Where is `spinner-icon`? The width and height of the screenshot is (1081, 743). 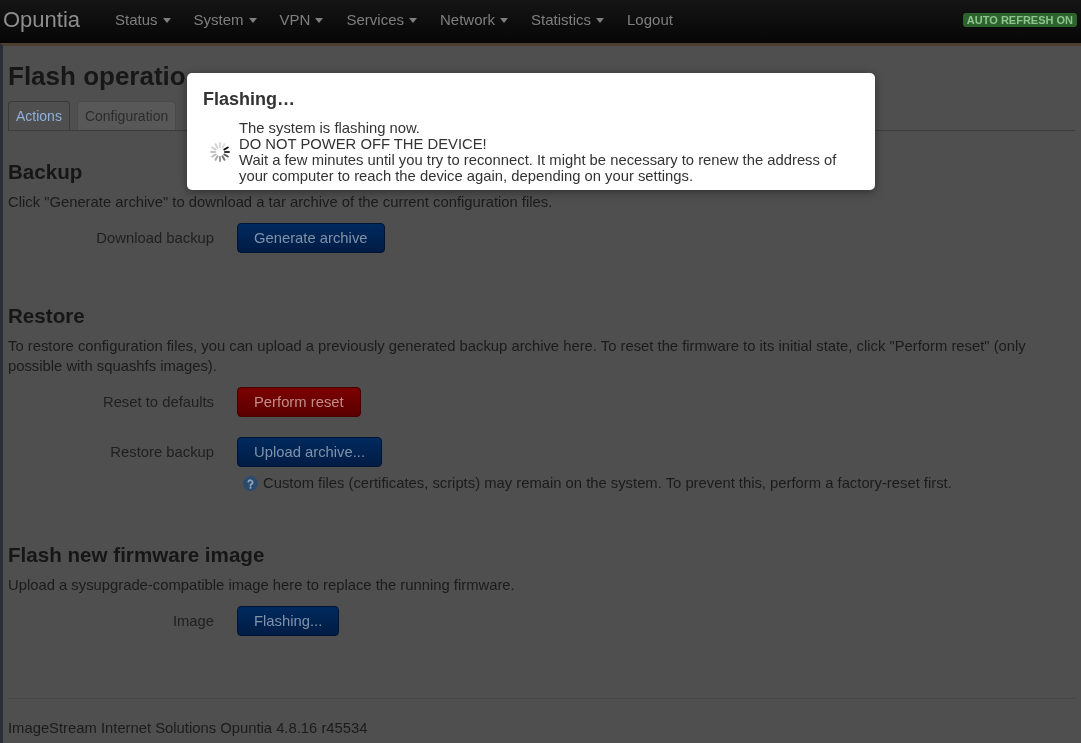
spinner-icon is located at coordinates (220, 152).